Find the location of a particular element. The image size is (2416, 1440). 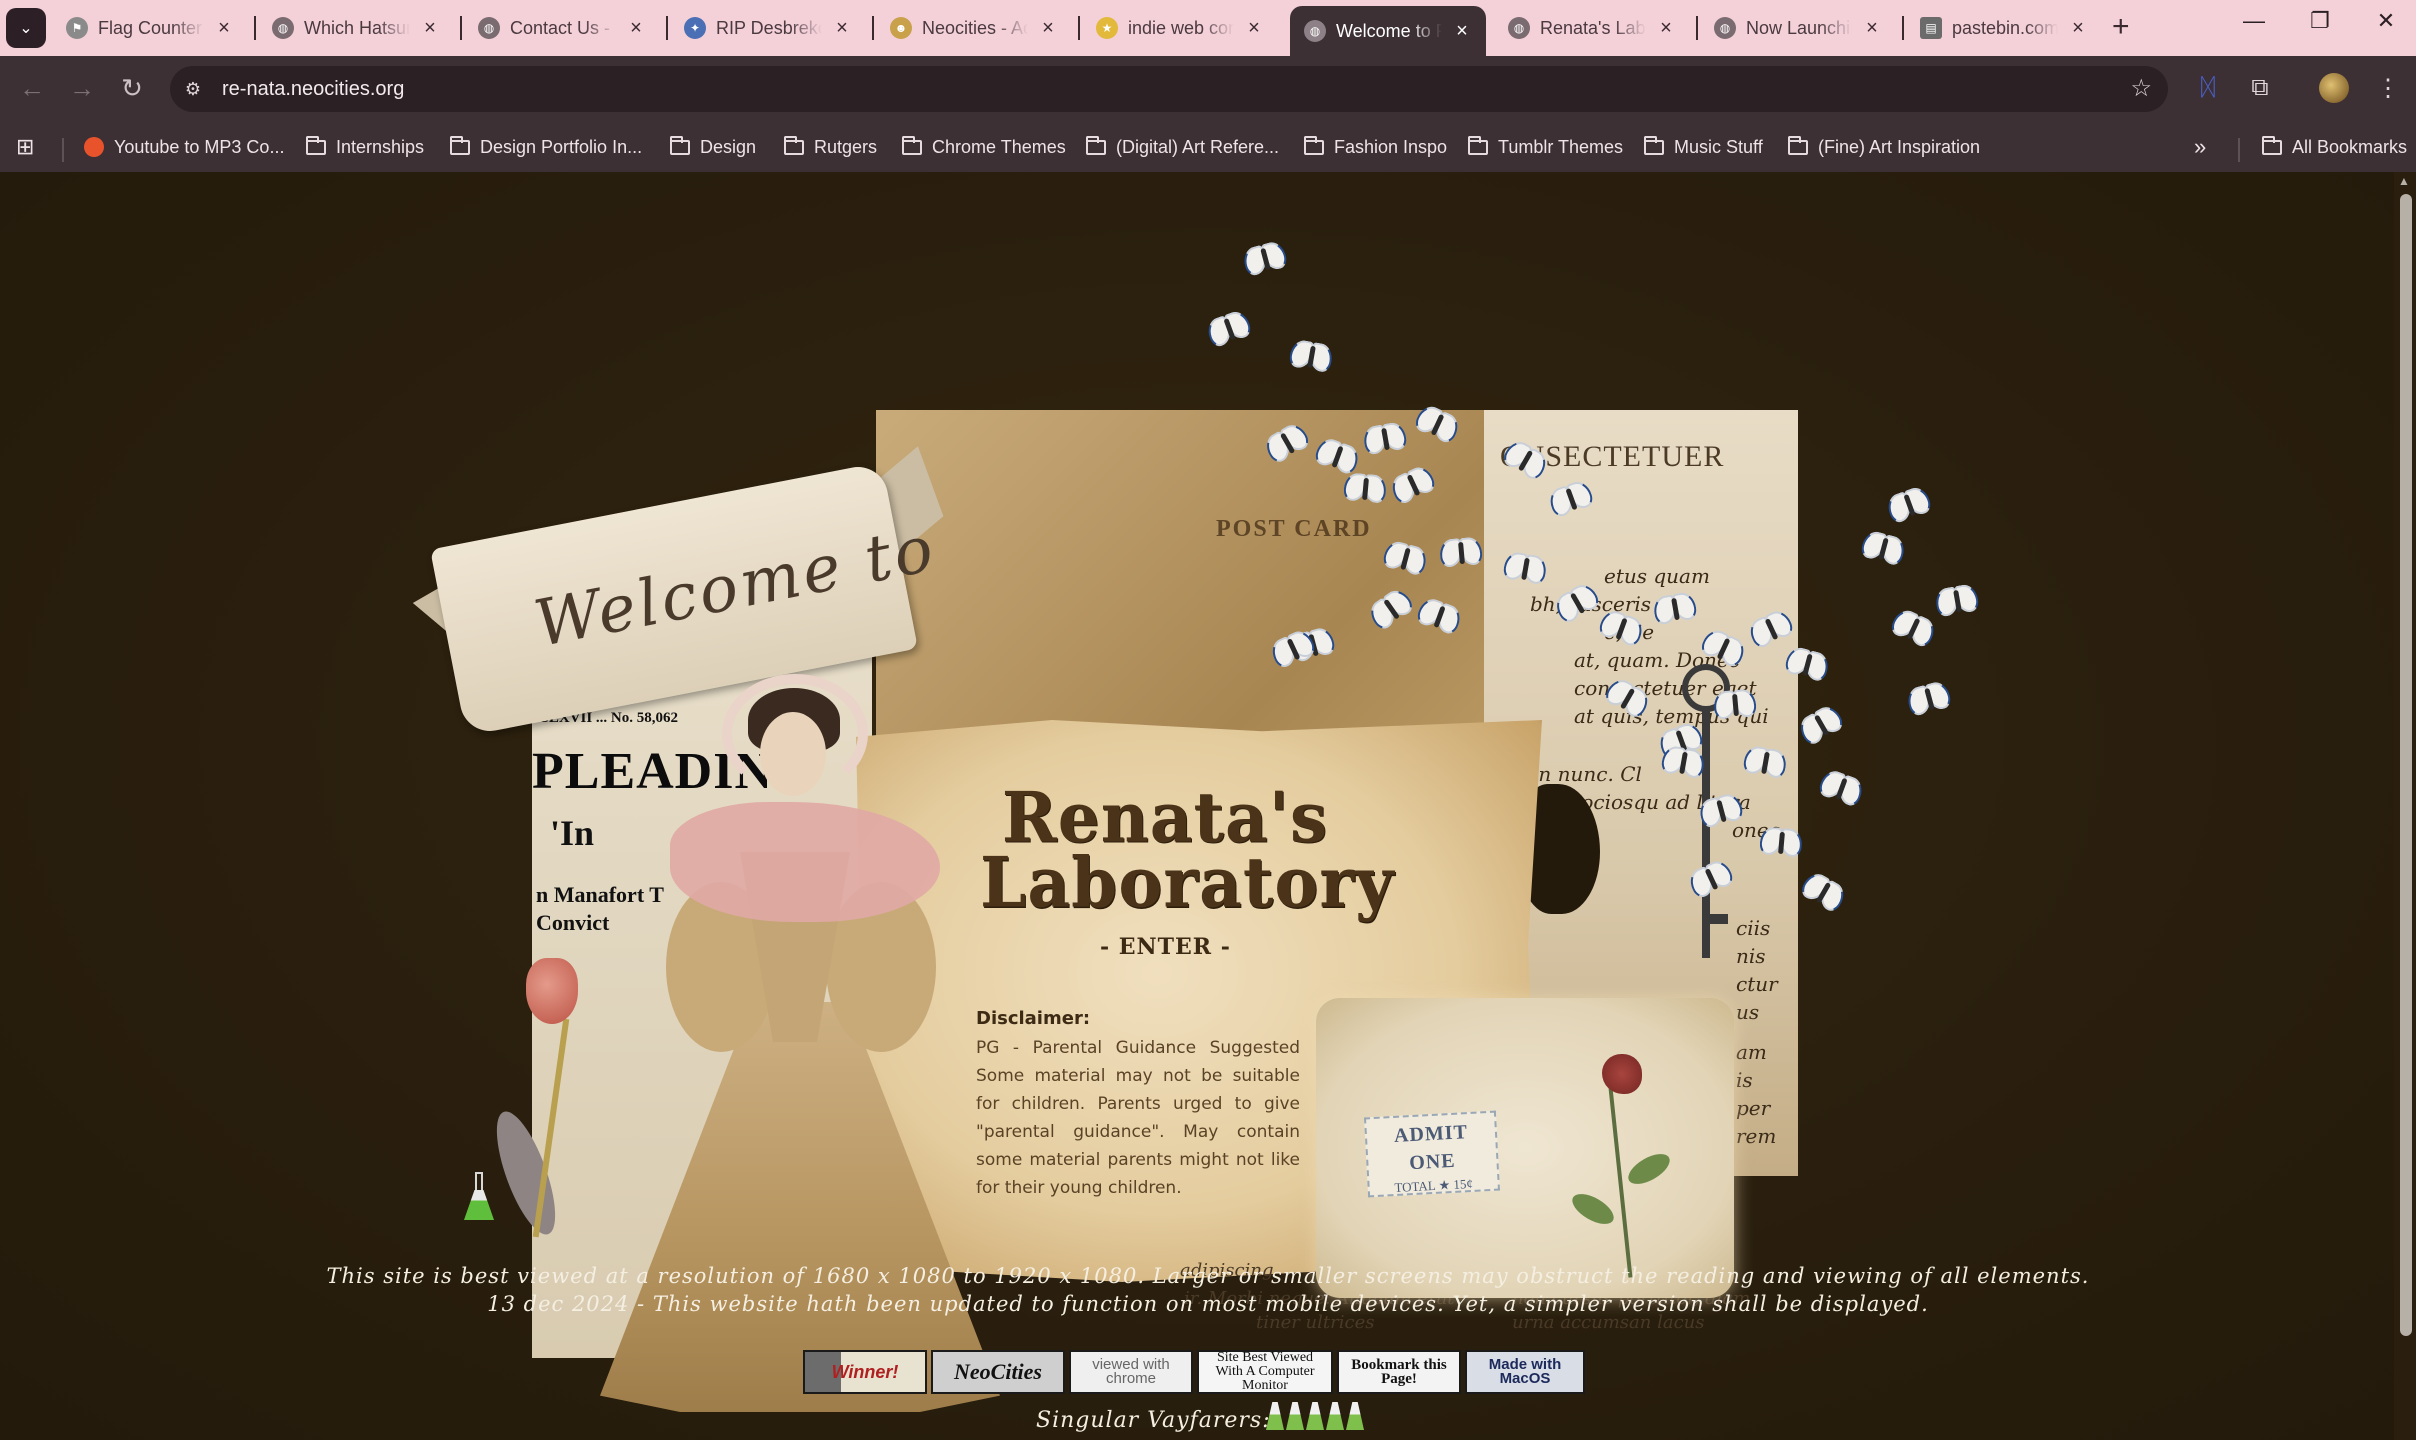

minimize-button: — is located at coordinates (2254, 21).